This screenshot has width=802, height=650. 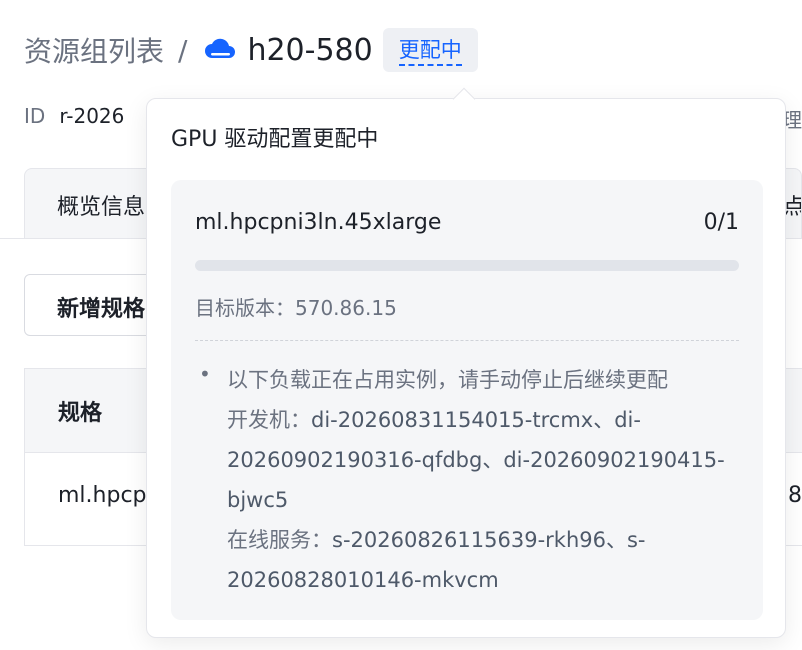 What do you see at coordinates (346, 308) in the screenshot?
I see `target-version-value: 570.86.15` at bounding box center [346, 308].